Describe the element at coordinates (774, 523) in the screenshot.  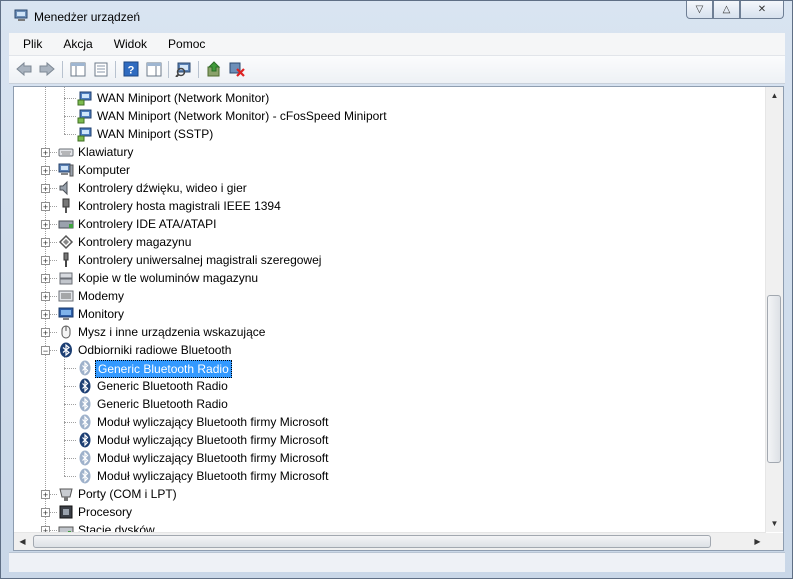
I see `scroll-down-button: ▼` at that location.